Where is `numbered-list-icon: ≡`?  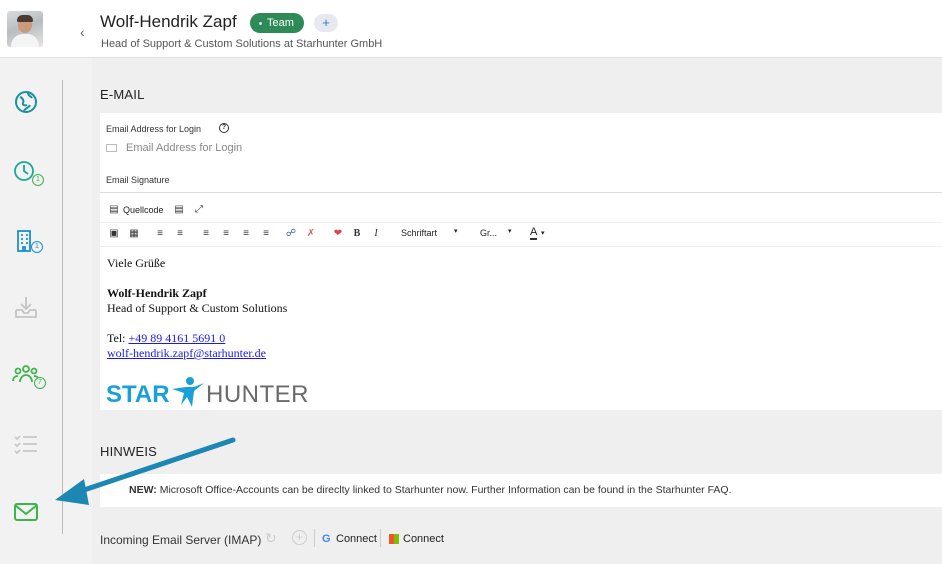 numbered-list-icon: ≡ is located at coordinates (160, 234).